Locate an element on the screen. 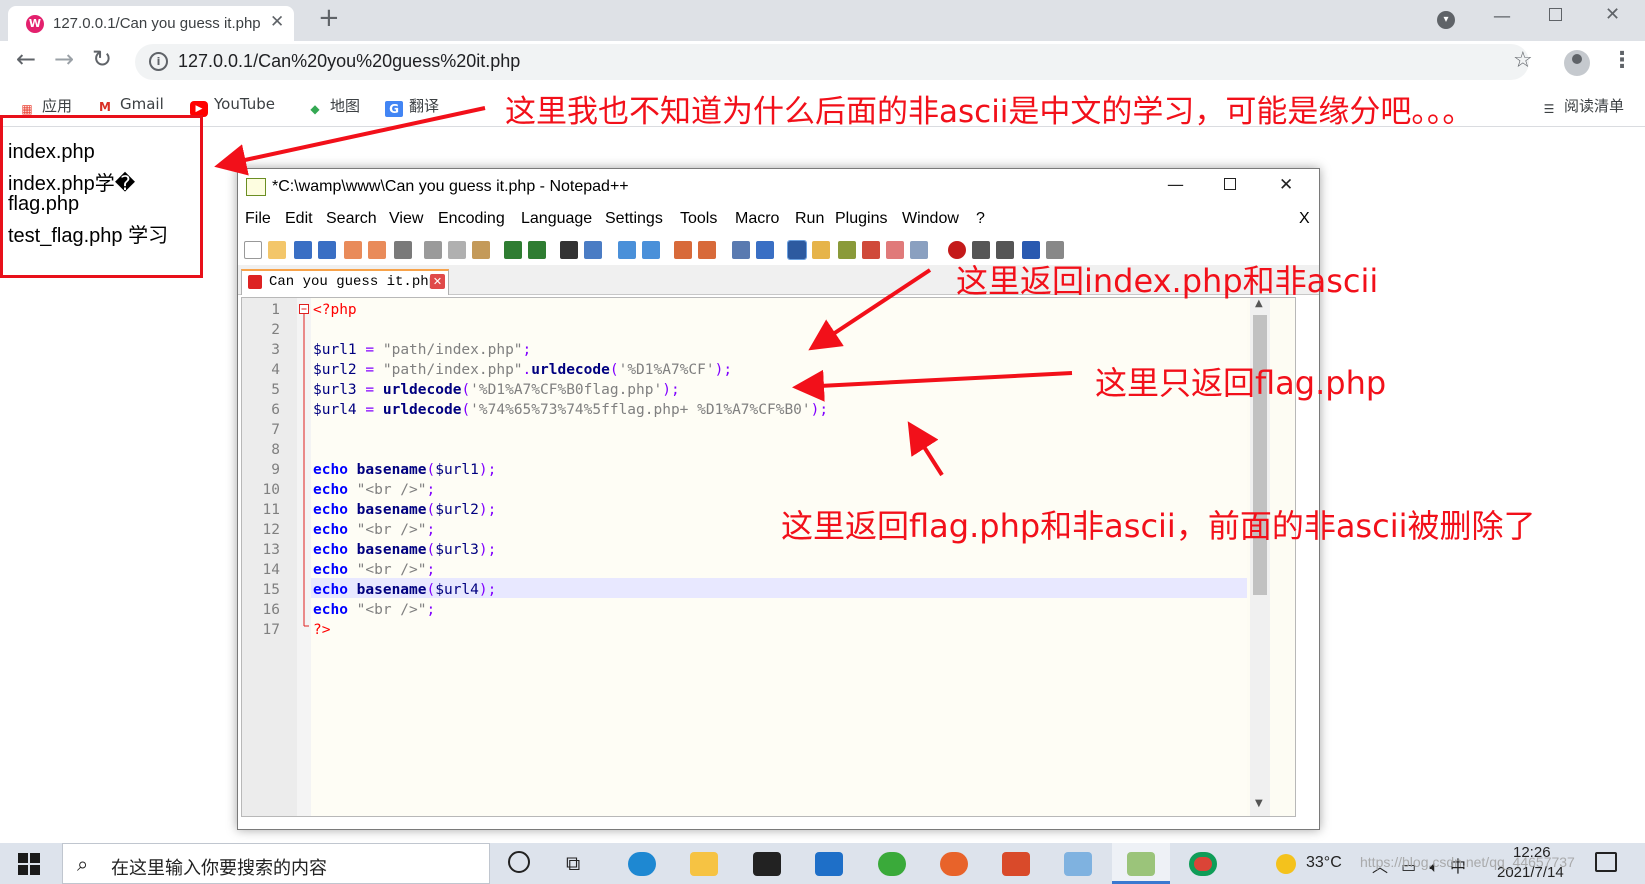 Image resolution: width=1645 pixels, height=884 pixels. chrome-icon is located at coordinates (1203, 864).